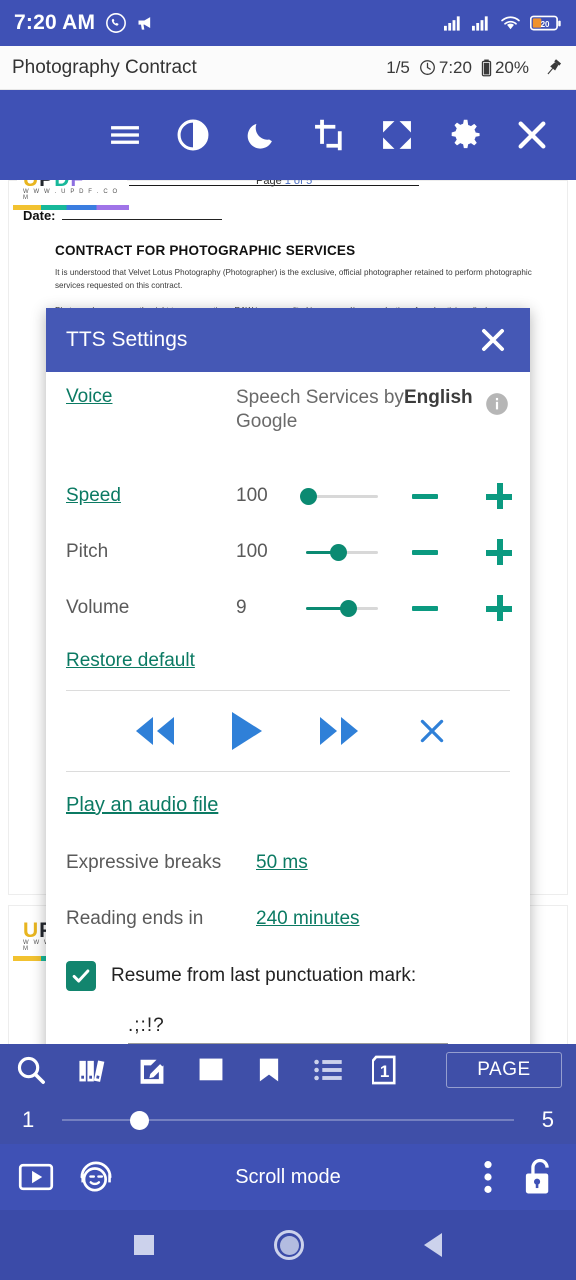 This screenshot has width=576, height=1280. I want to click on play-box-icon, so click(36, 1177).